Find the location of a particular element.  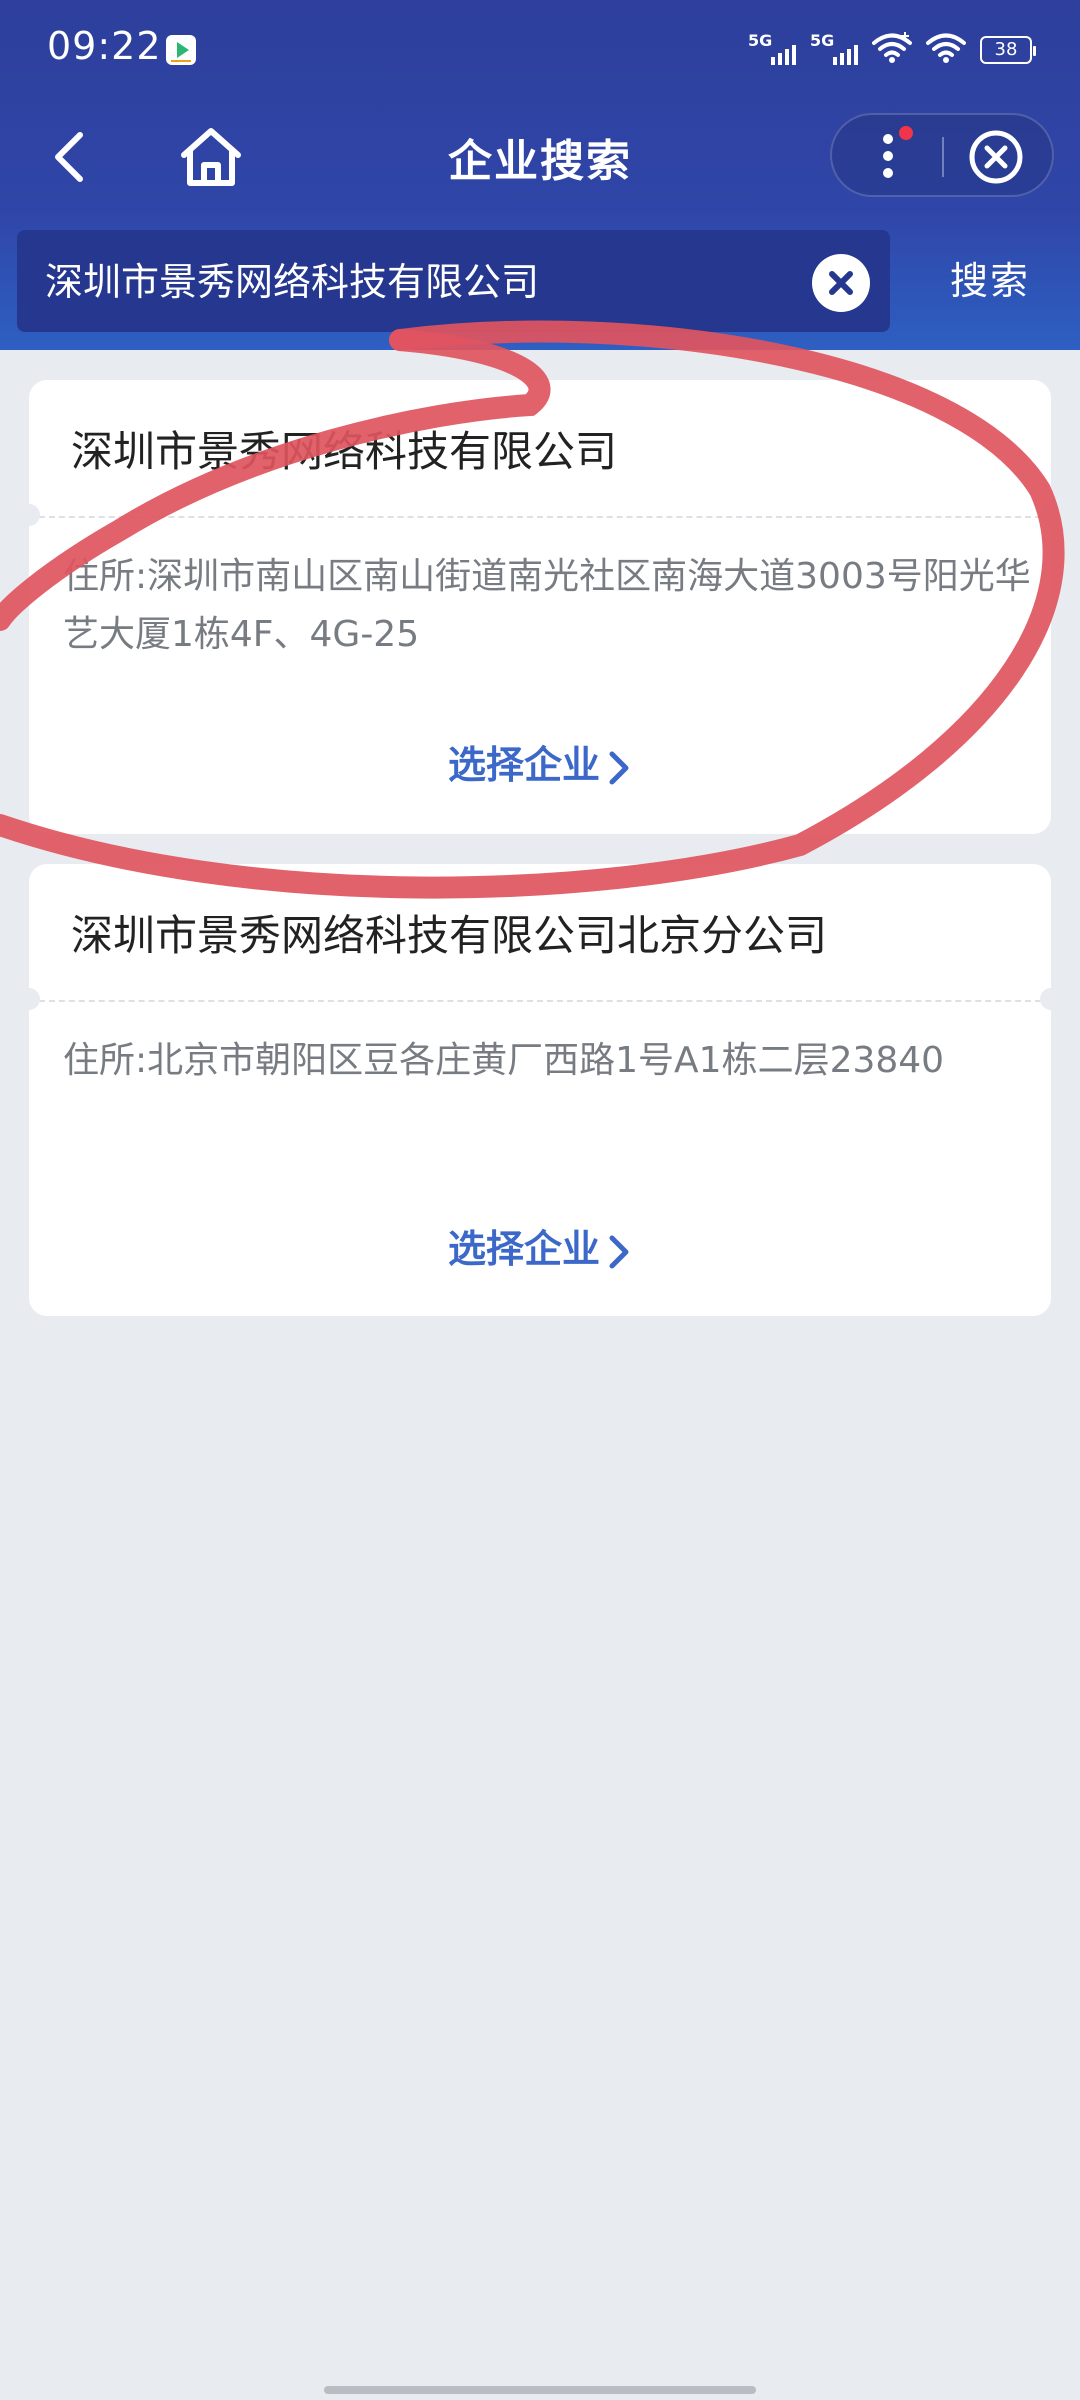

clear-icon is located at coordinates (841, 283).